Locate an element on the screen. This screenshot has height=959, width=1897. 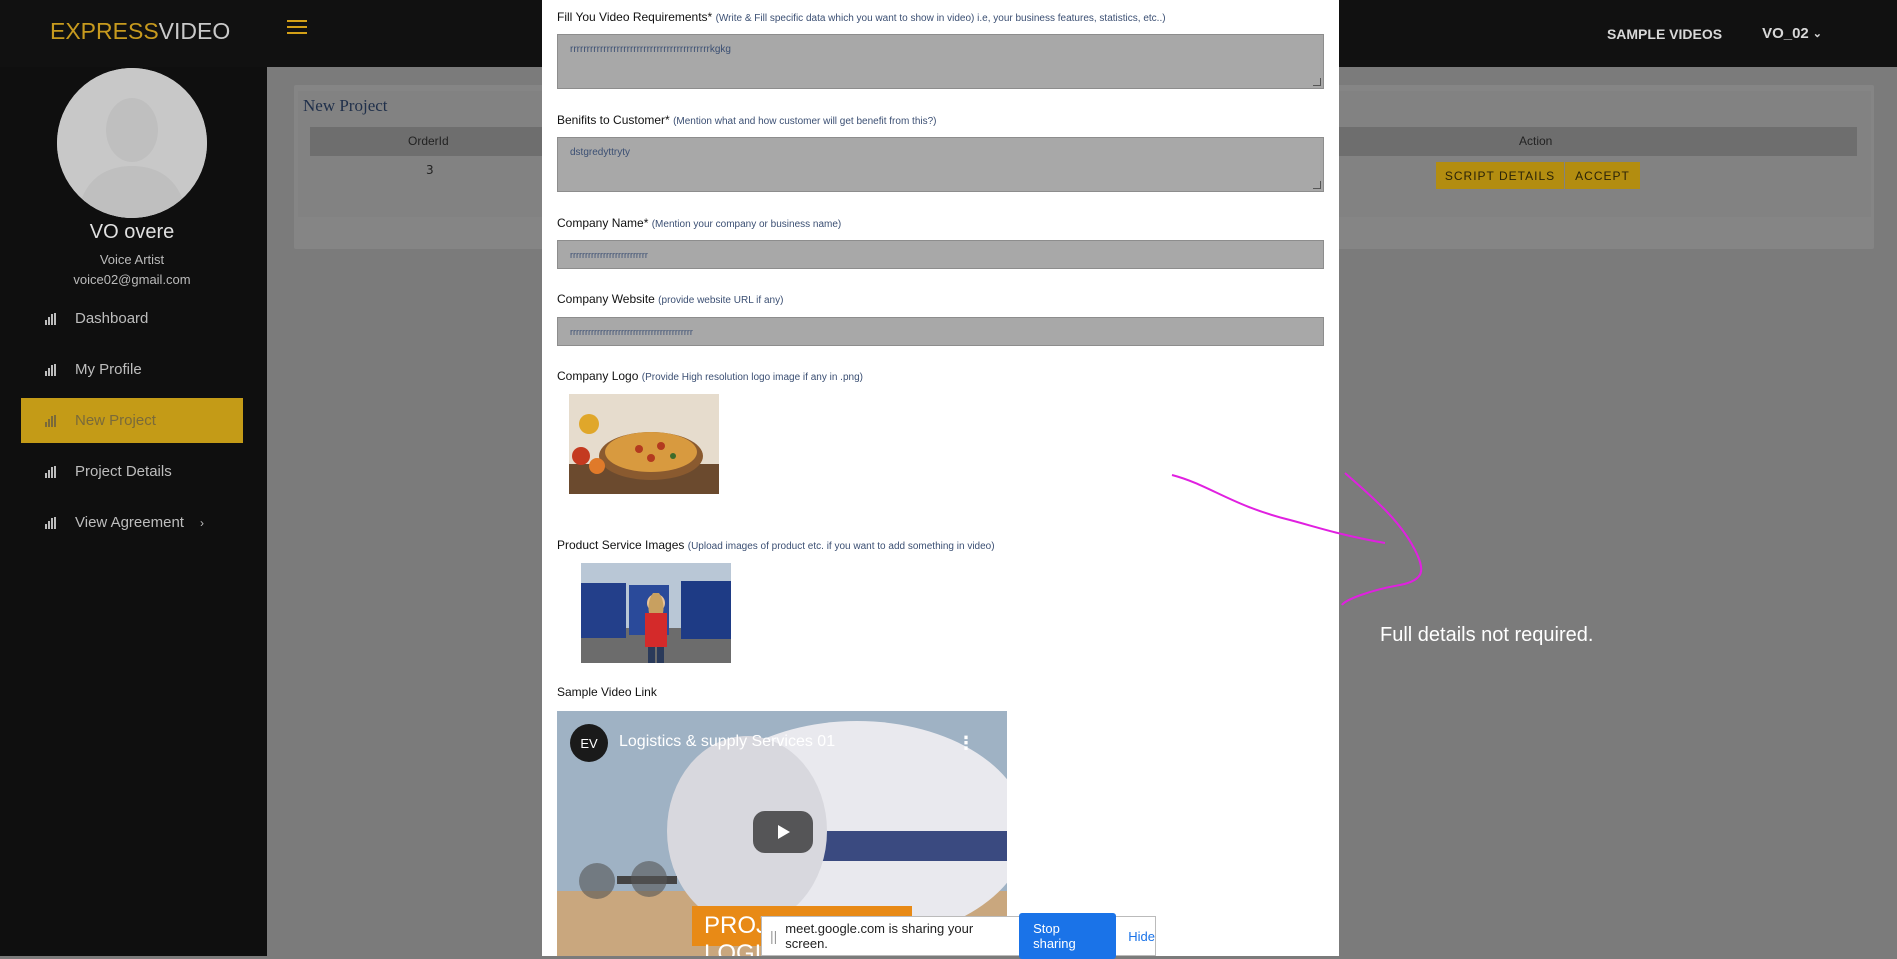
user-menu-label: VO_02 is located at coordinates (1785, 33).